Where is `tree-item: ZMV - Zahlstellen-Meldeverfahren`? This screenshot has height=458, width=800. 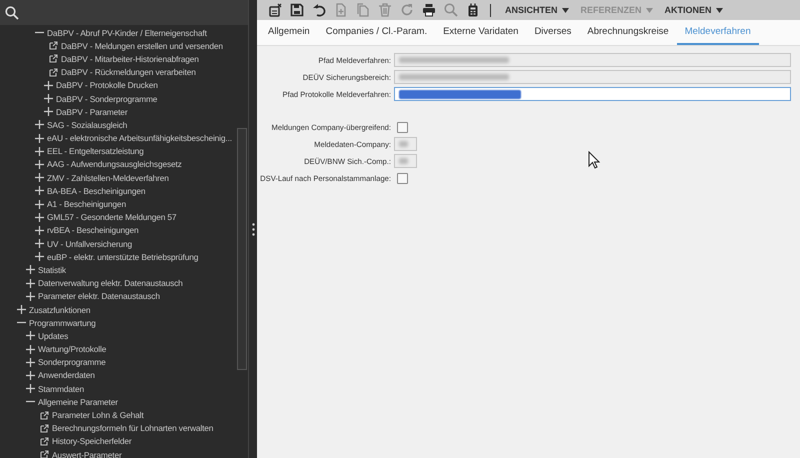
tree-item: ZMV - Zahlstellen-Meldeverfahren is located at coordinates (118, 177).